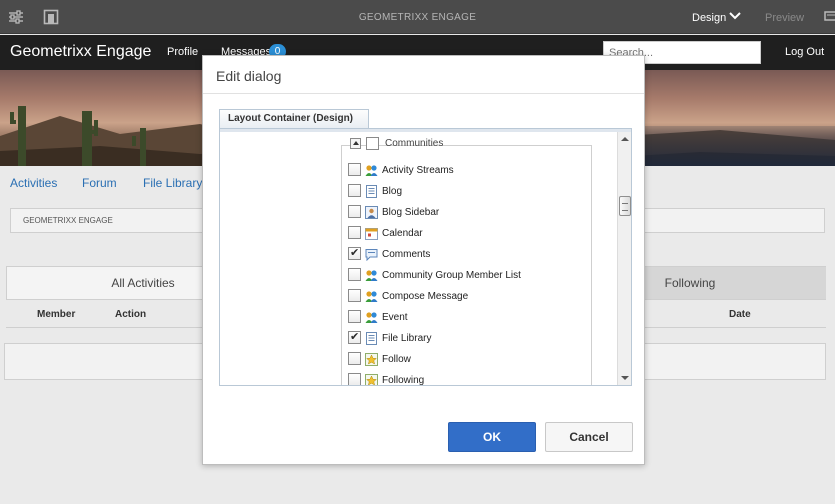 The height and width of the screenshot is (504, 835). What do you see at coordinates (625, 139) in the screenshot?
I see `scroll-up-arrow-icon` at bounding box center [625, 139].